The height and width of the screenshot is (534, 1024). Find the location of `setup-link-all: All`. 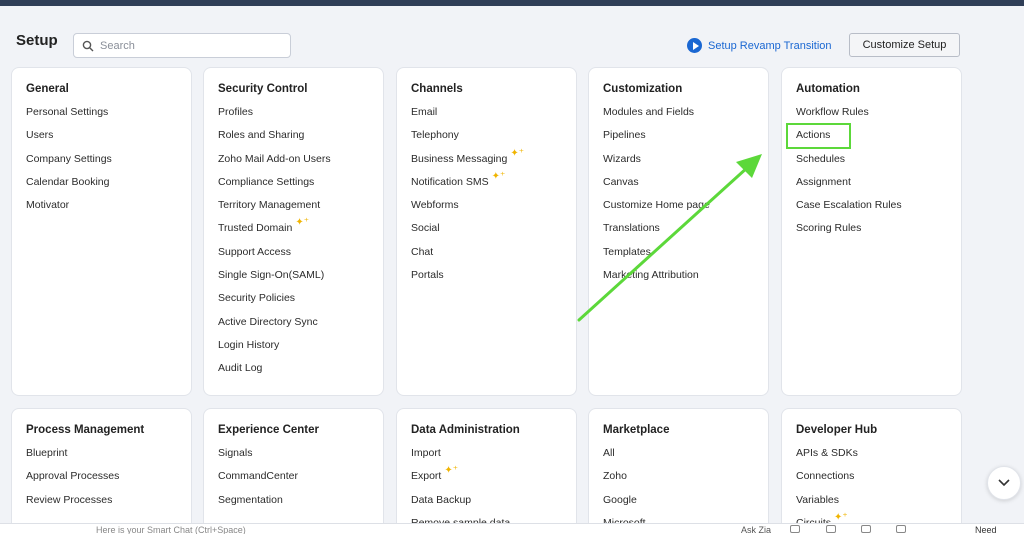

setup-link-all: All is located at coordinates (678, 458).